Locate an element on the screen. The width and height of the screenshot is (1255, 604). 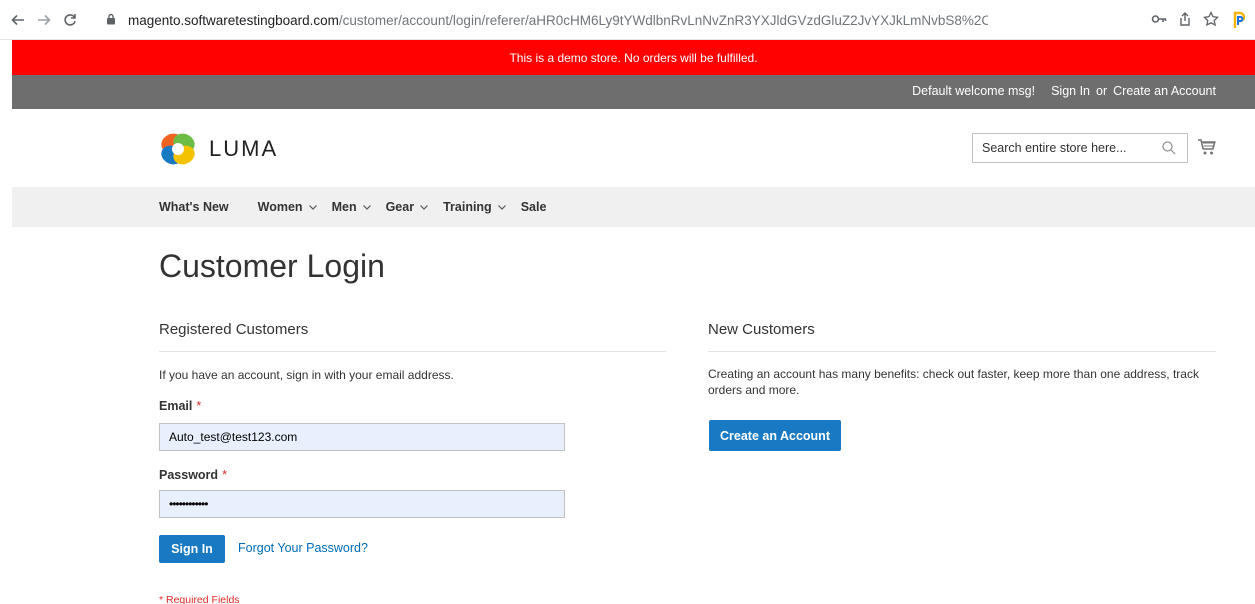
search-input is located at coordinates (1063, 148).